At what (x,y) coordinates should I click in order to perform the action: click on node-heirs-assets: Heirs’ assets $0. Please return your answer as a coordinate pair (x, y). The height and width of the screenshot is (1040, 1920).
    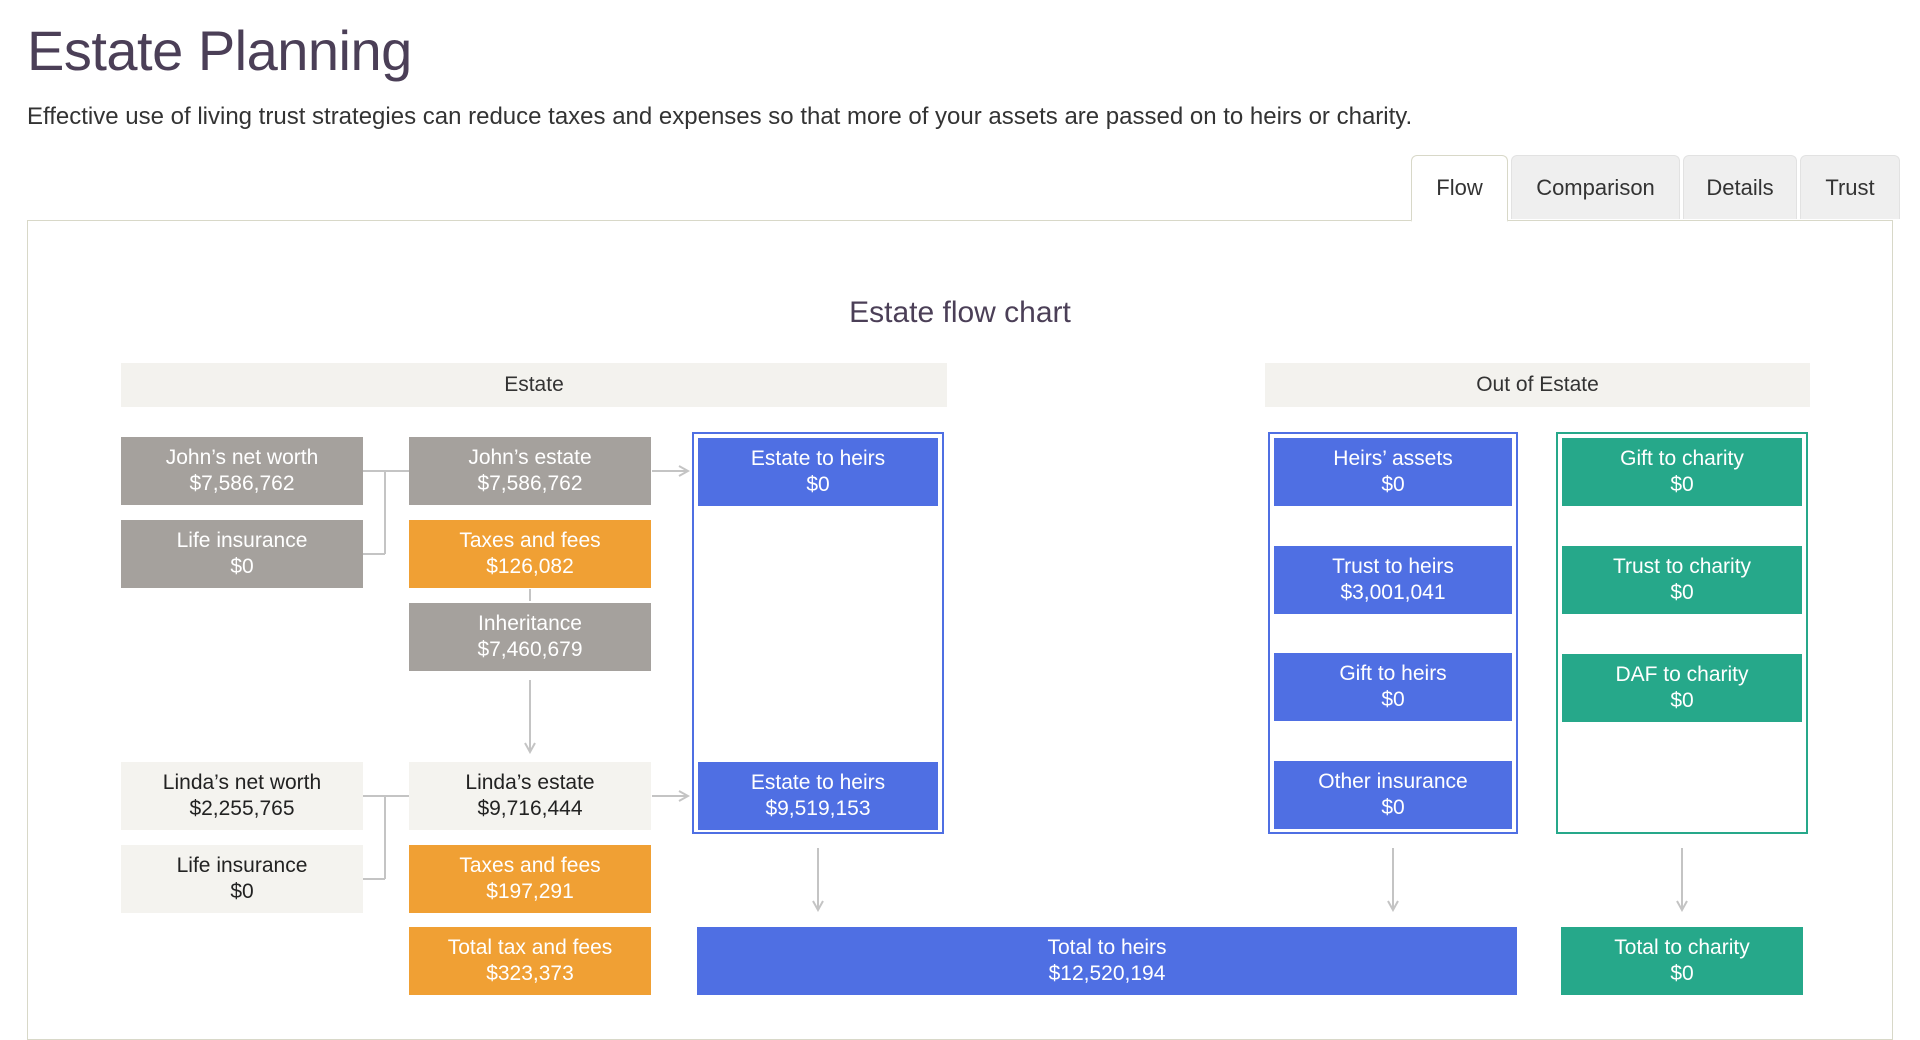
    Looking at the image, I should click on (1393, 472).